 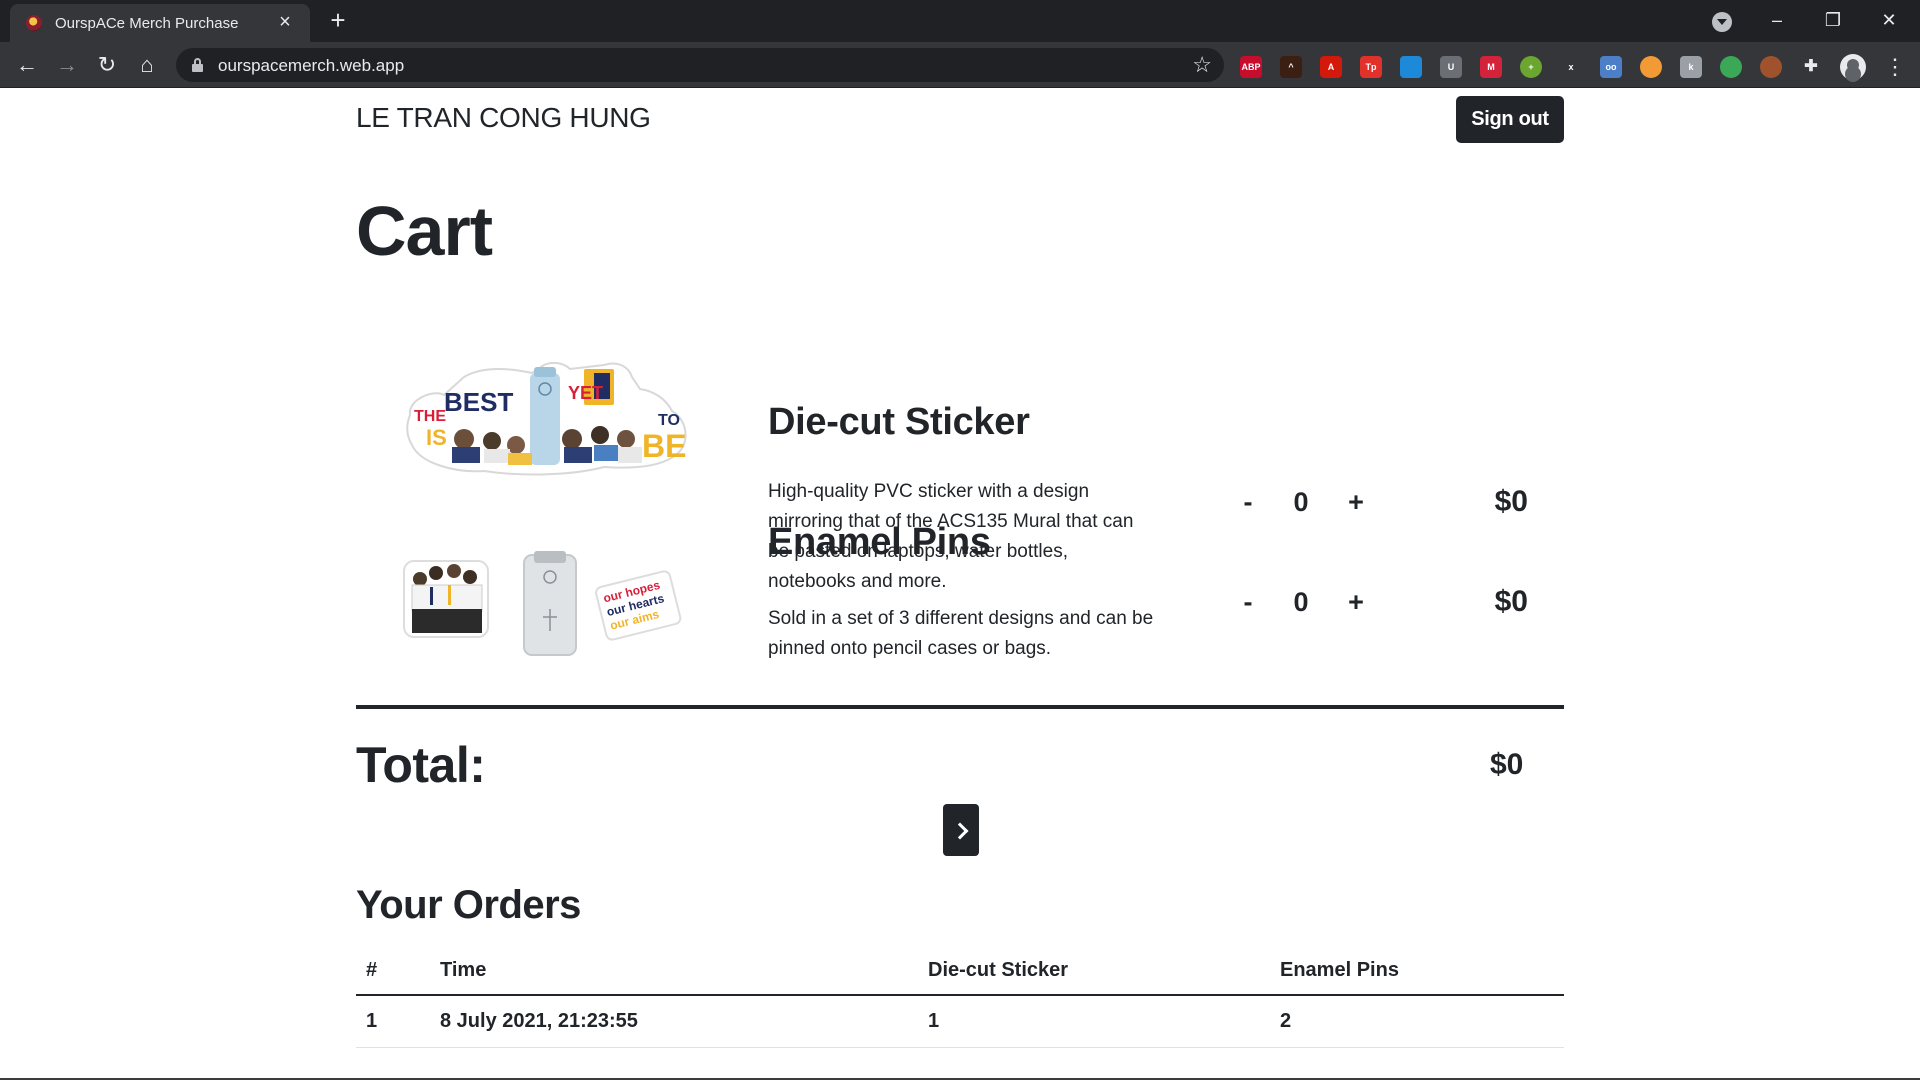 I want to click on table-row: 1 8 July 2021, 21:23:55 1 2, so click(x=960, y=1022).